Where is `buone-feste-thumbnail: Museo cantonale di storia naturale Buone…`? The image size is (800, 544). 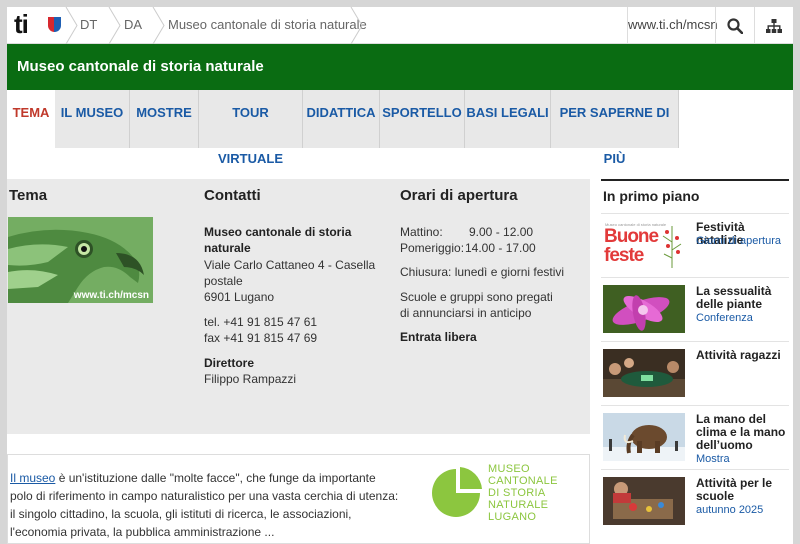
buone-feste-thumbnail: Museo cantonale di storia naturale Buone… is located at coordinates (644, 245).